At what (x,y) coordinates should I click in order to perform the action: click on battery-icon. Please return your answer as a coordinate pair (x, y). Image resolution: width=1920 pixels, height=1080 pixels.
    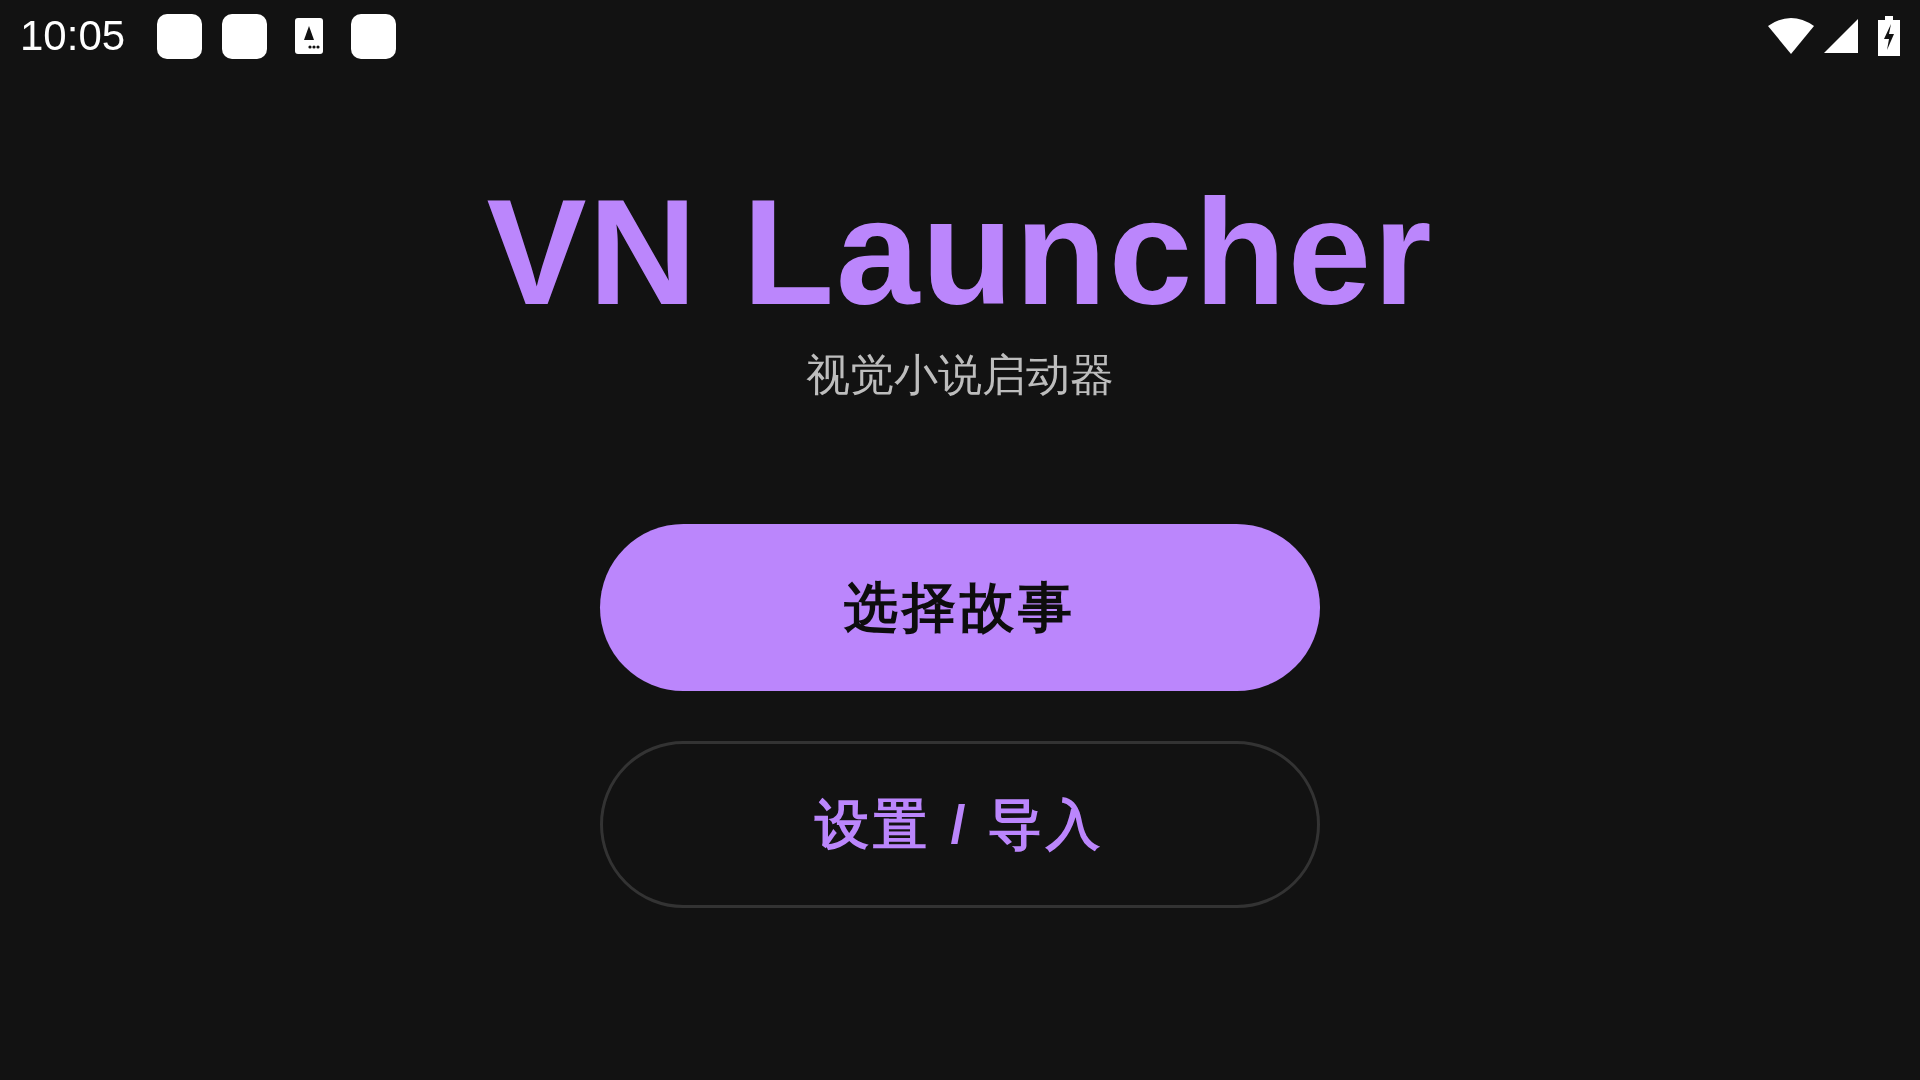
    Looking at the image, I should click on (1889, 36).